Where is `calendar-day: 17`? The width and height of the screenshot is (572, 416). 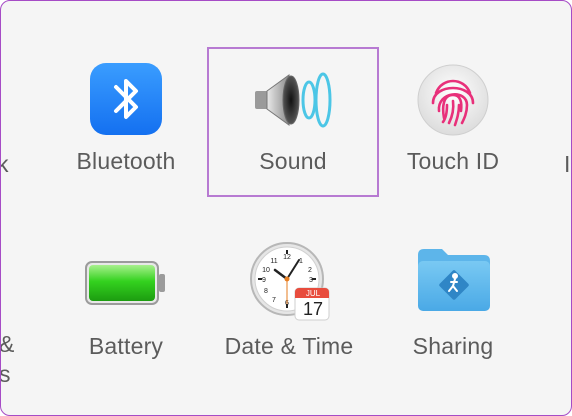
calendar-day: 17 is located at coordinates (313, 309).